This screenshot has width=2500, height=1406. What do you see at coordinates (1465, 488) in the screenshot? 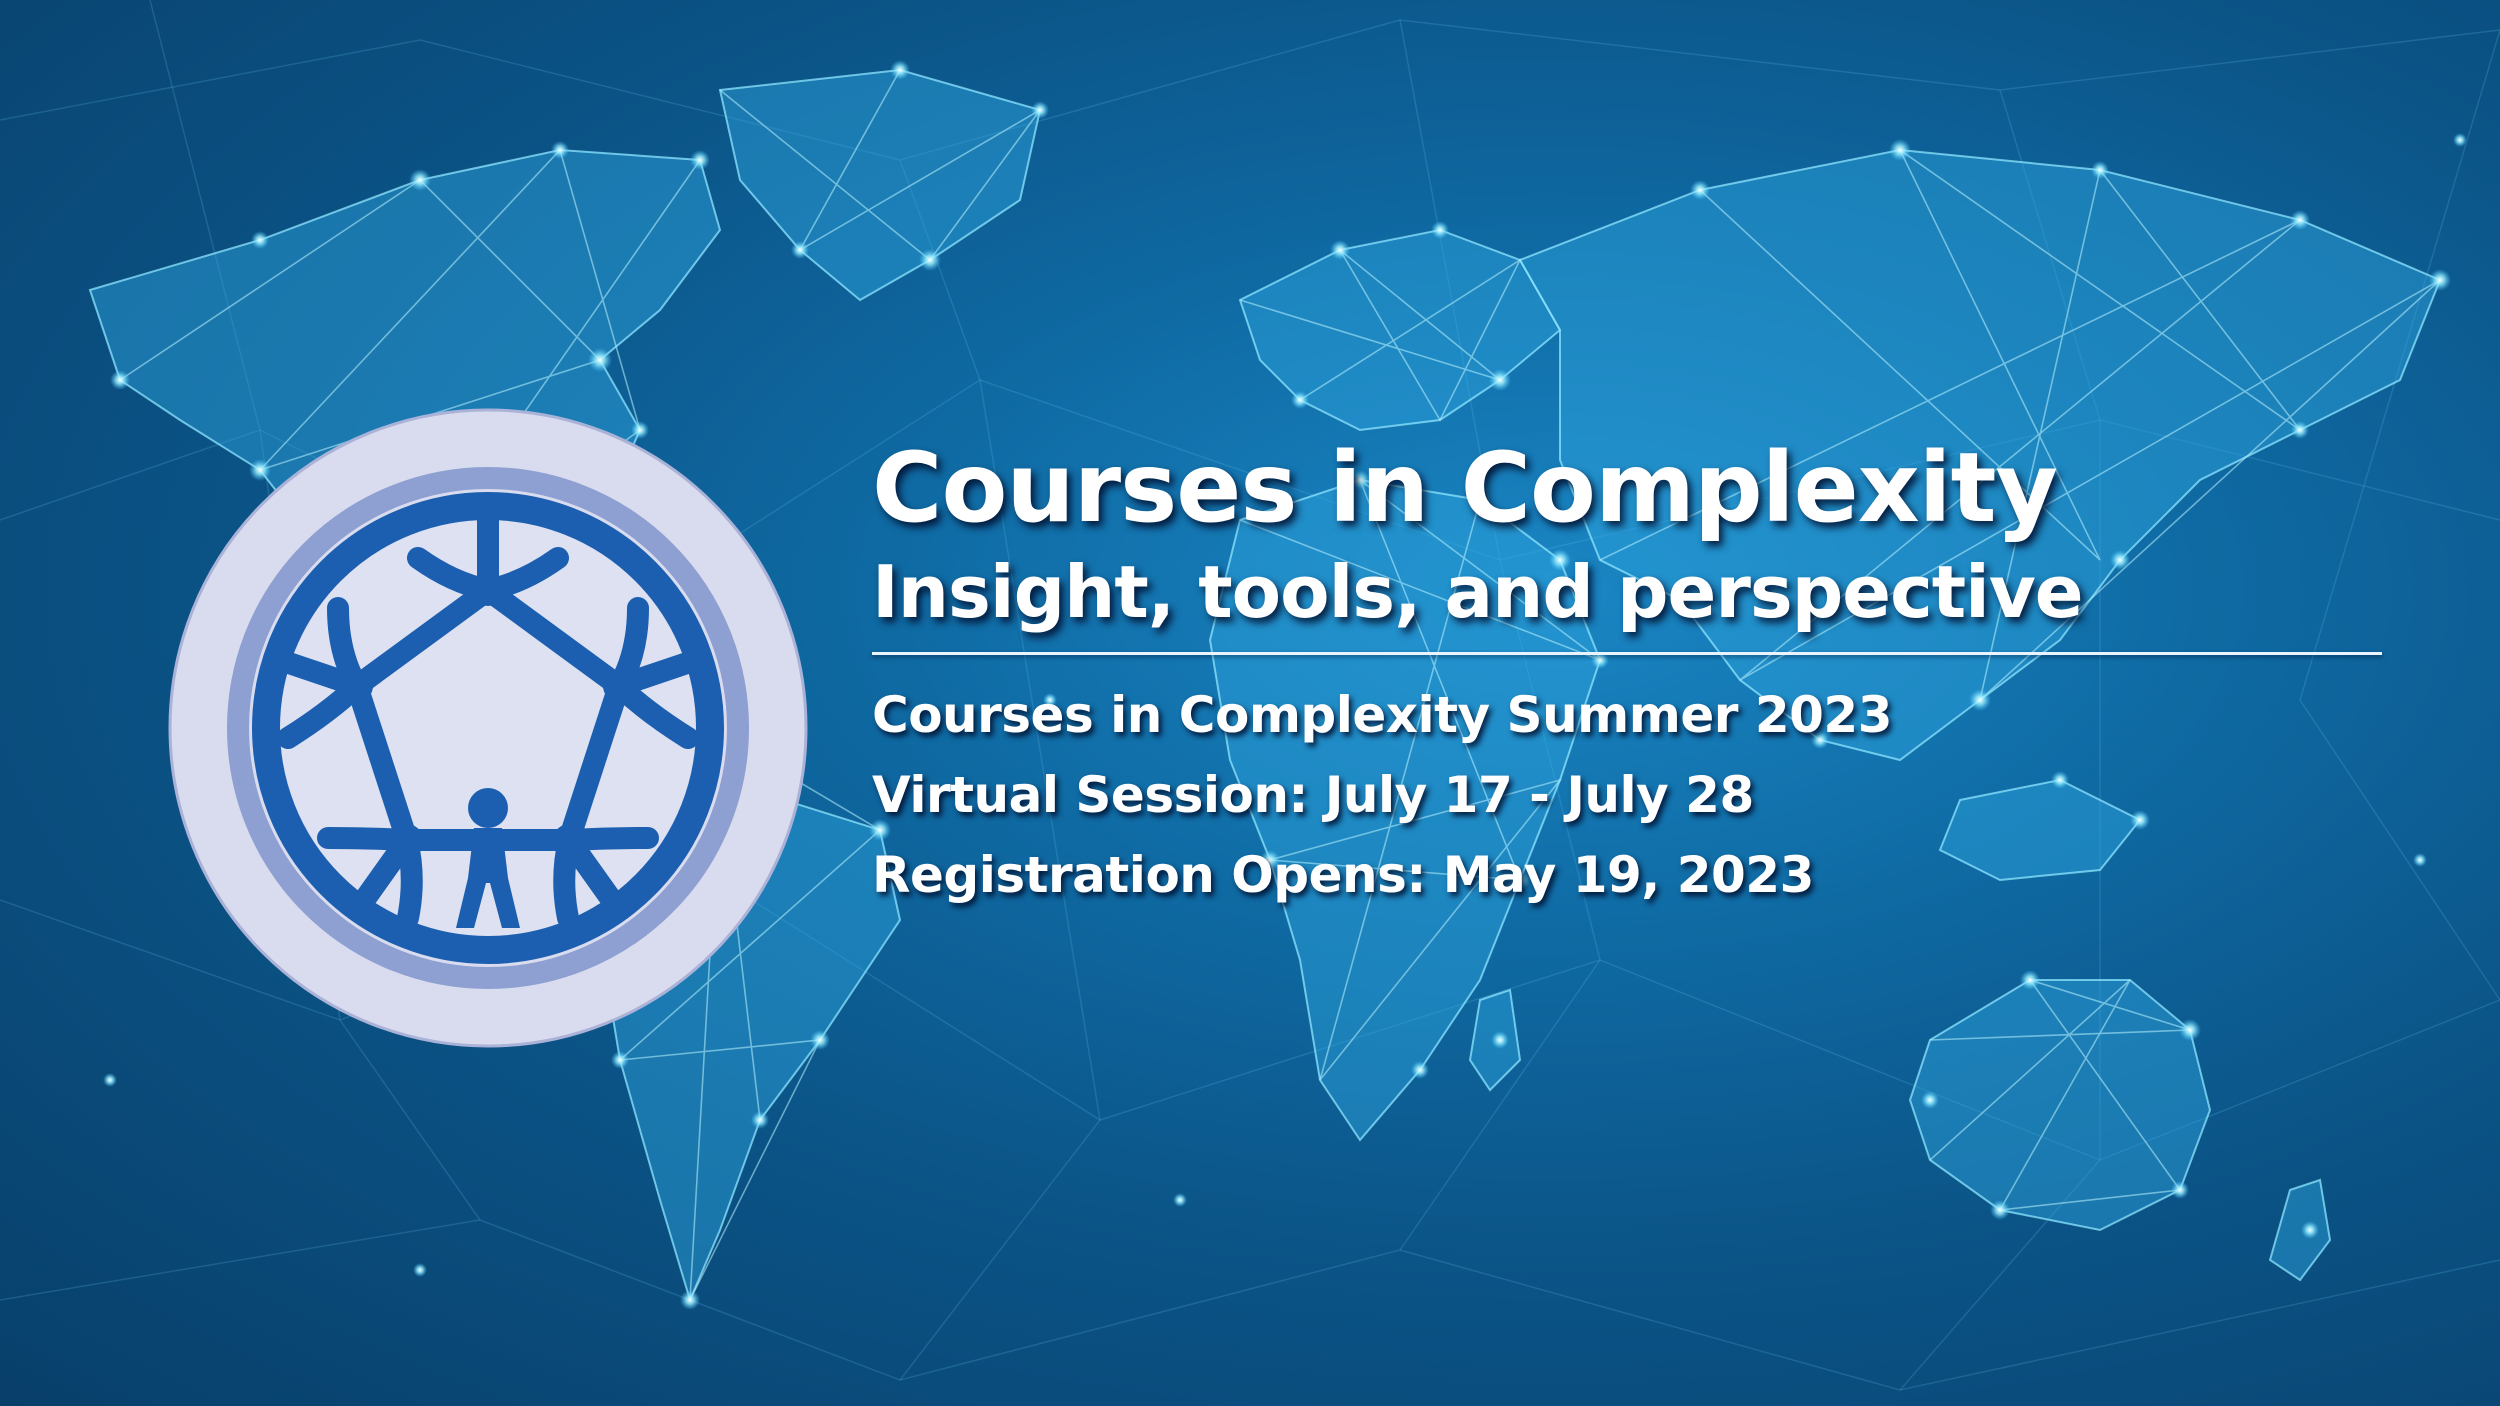
I see `banner-title: Courses in Complexity` at bounding box center [1465, 488].